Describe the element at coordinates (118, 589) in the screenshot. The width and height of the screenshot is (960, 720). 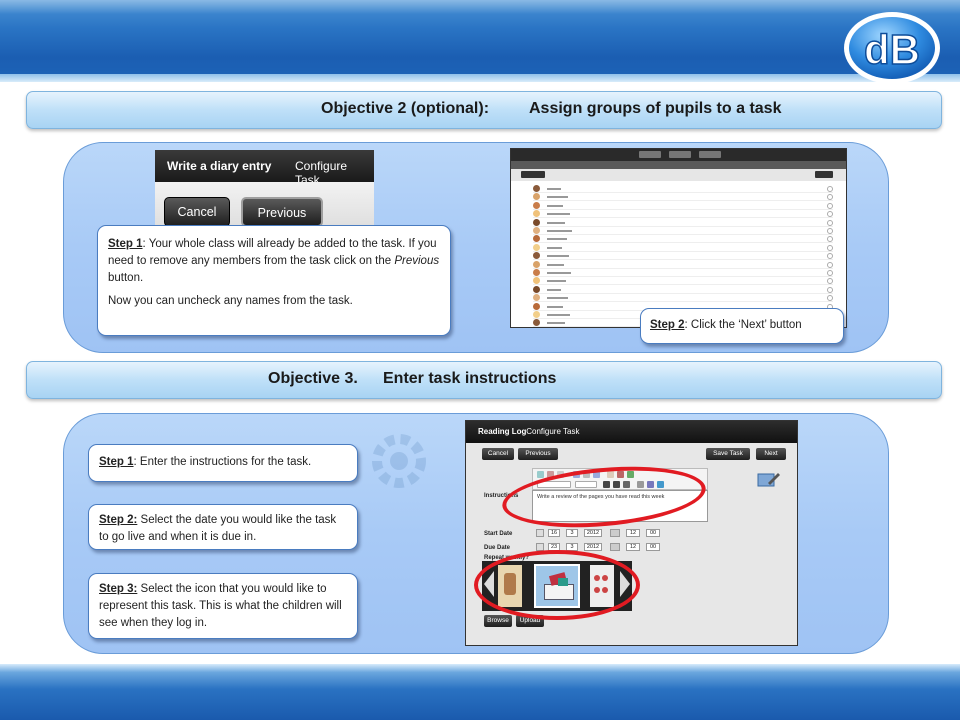
I see `step-label: Step 3:` at that location.